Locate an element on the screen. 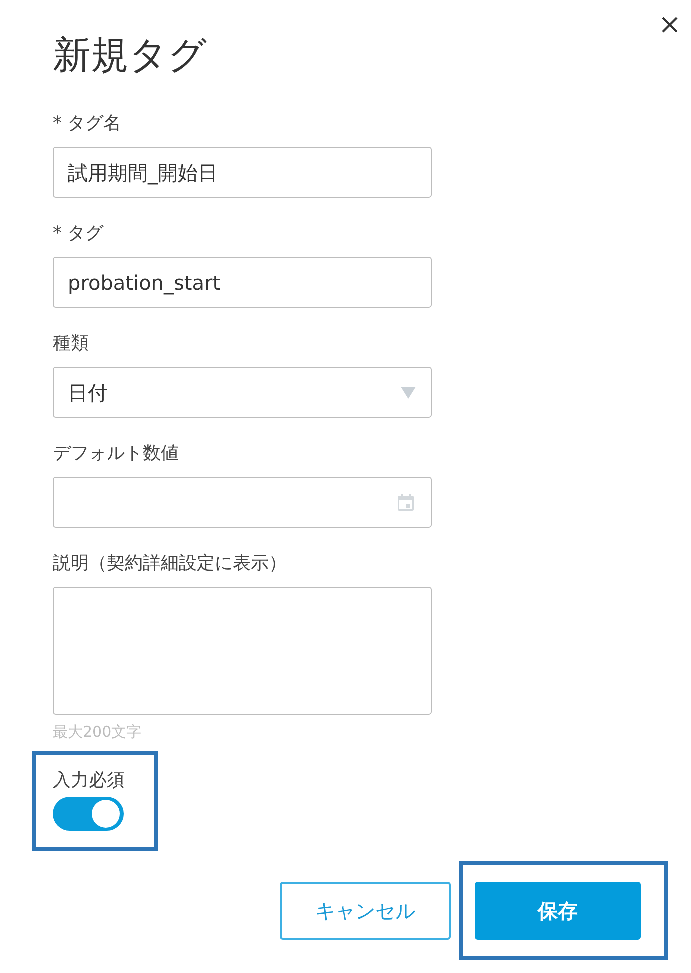 The width and height of the screenshot is (691, 973). text-field: probation_start is located at coordinates (242, 282).